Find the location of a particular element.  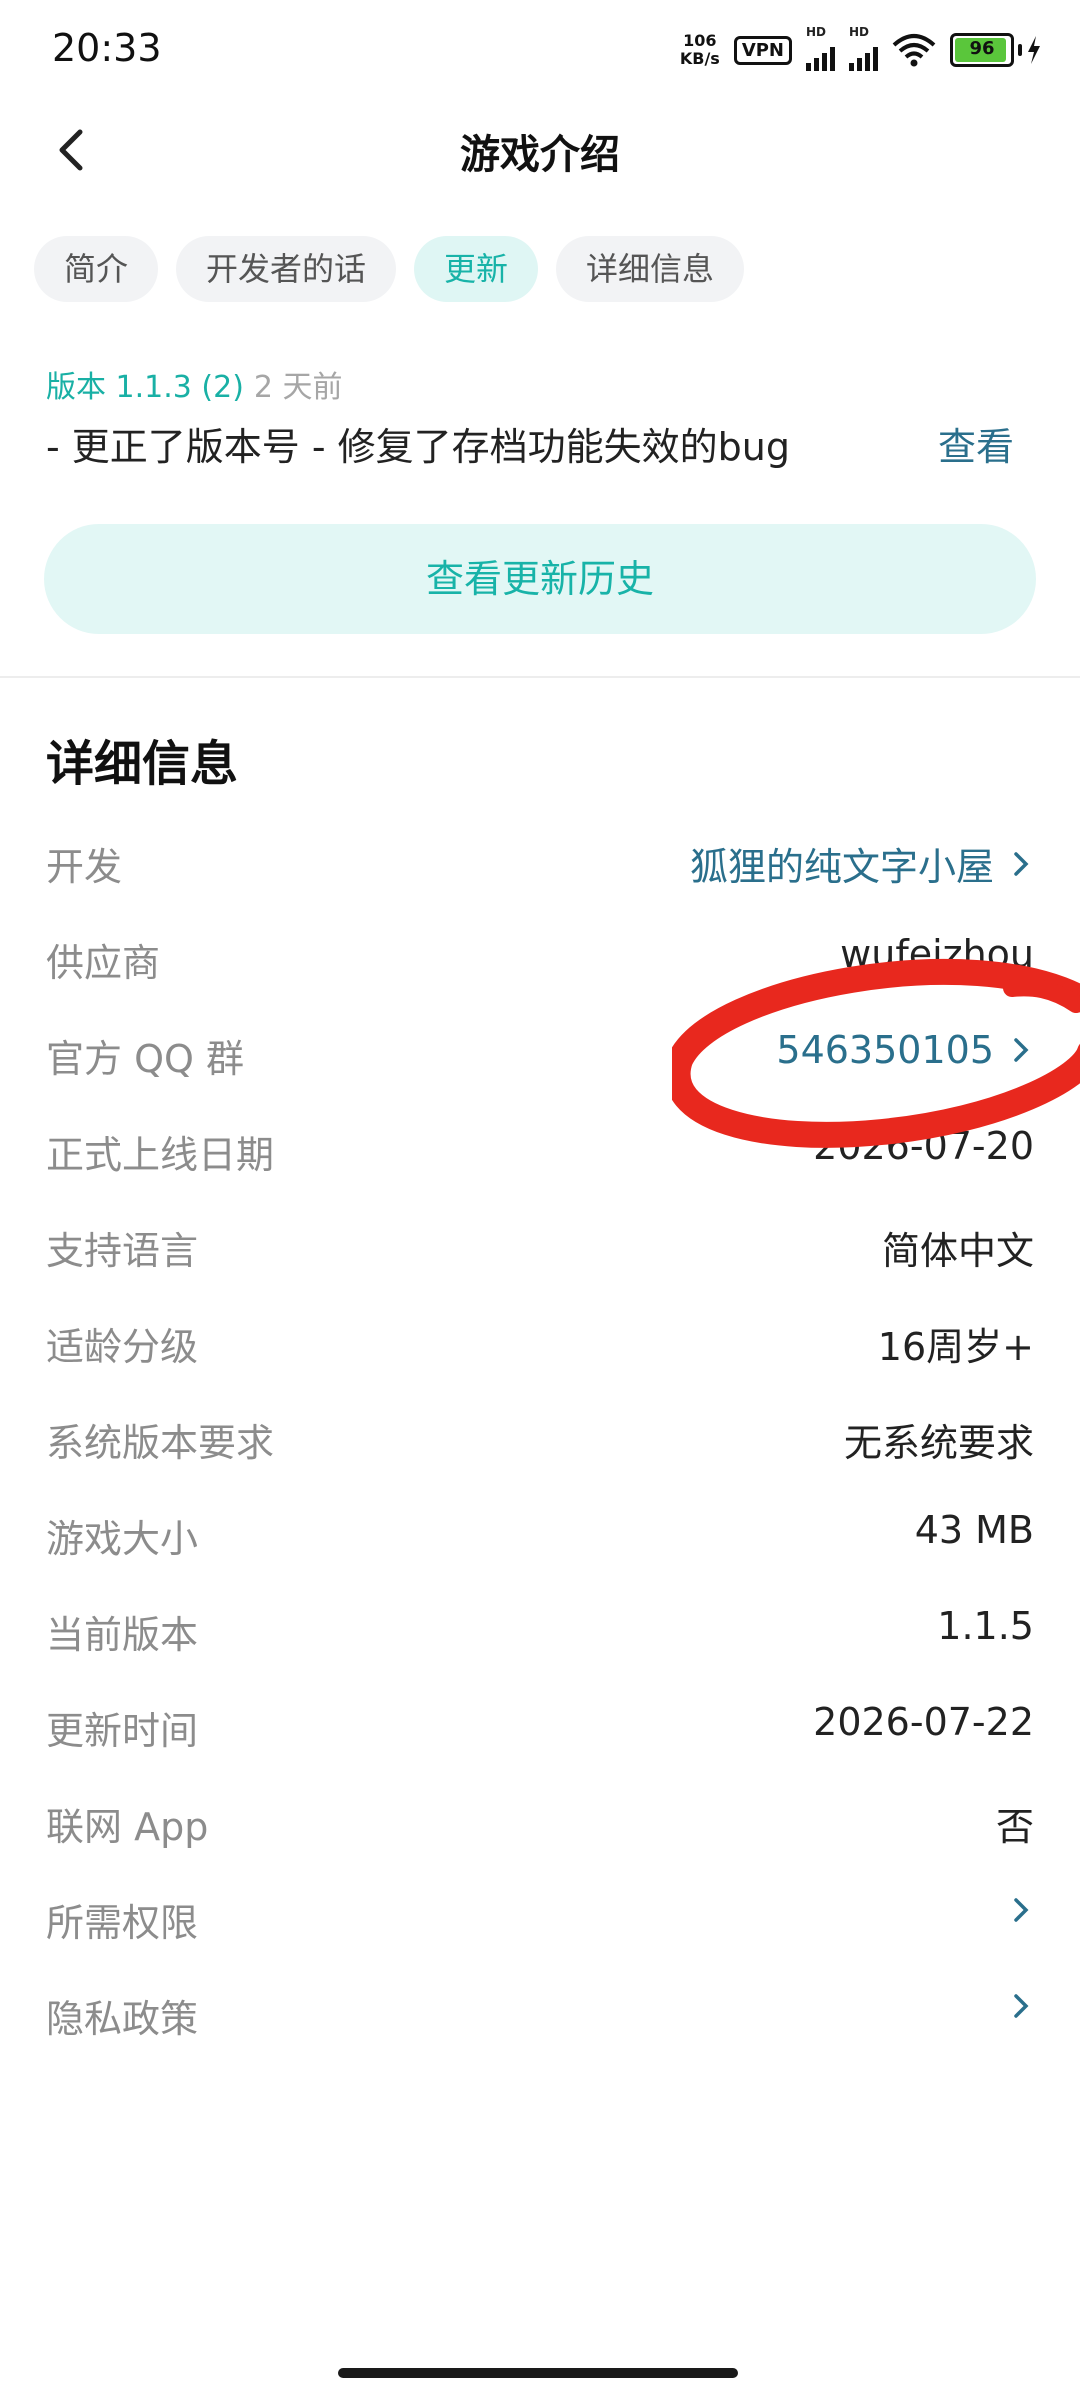

detail-row-age-rating: 适龄分级 16周岁+ is located at coordinates (540, 1342).